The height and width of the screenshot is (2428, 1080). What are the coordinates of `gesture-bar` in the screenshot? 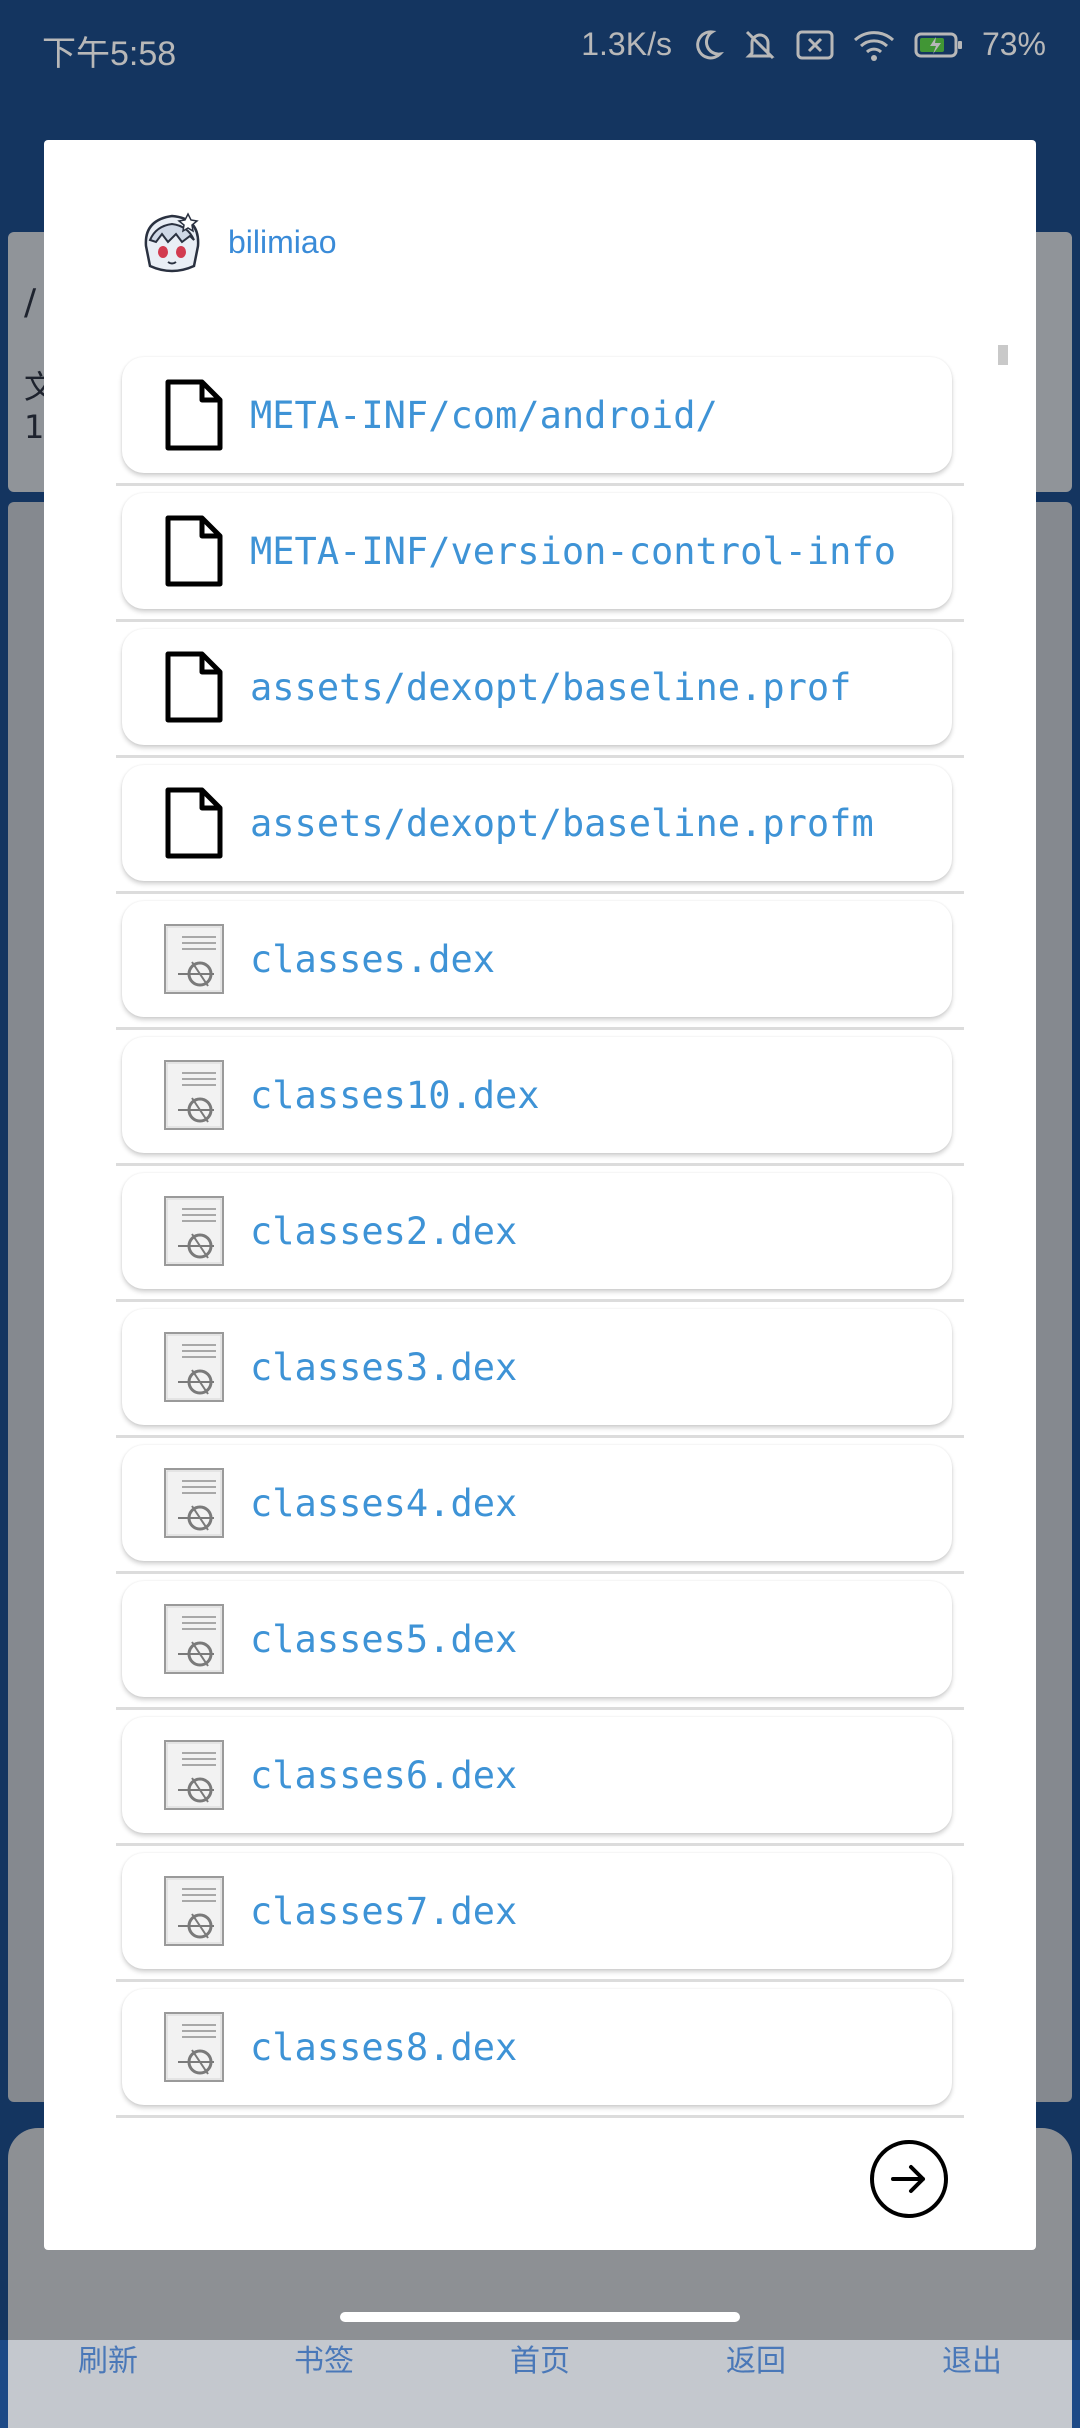 It's located at (540, 2317).